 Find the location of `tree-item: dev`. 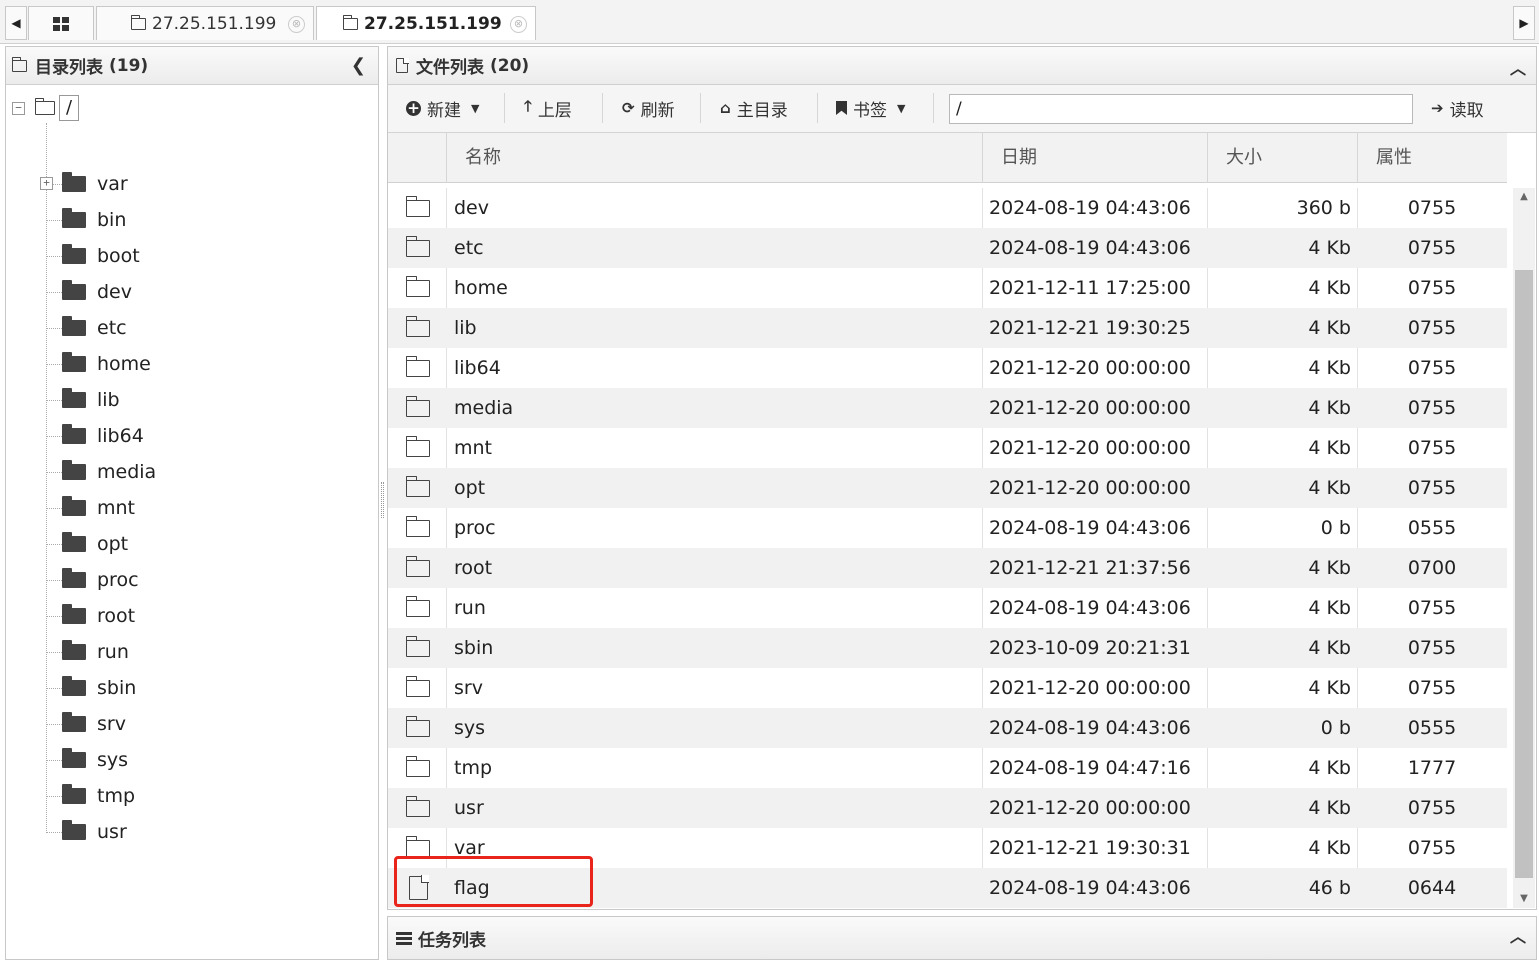

tree-item: dev is located at coordinates (89, 292).